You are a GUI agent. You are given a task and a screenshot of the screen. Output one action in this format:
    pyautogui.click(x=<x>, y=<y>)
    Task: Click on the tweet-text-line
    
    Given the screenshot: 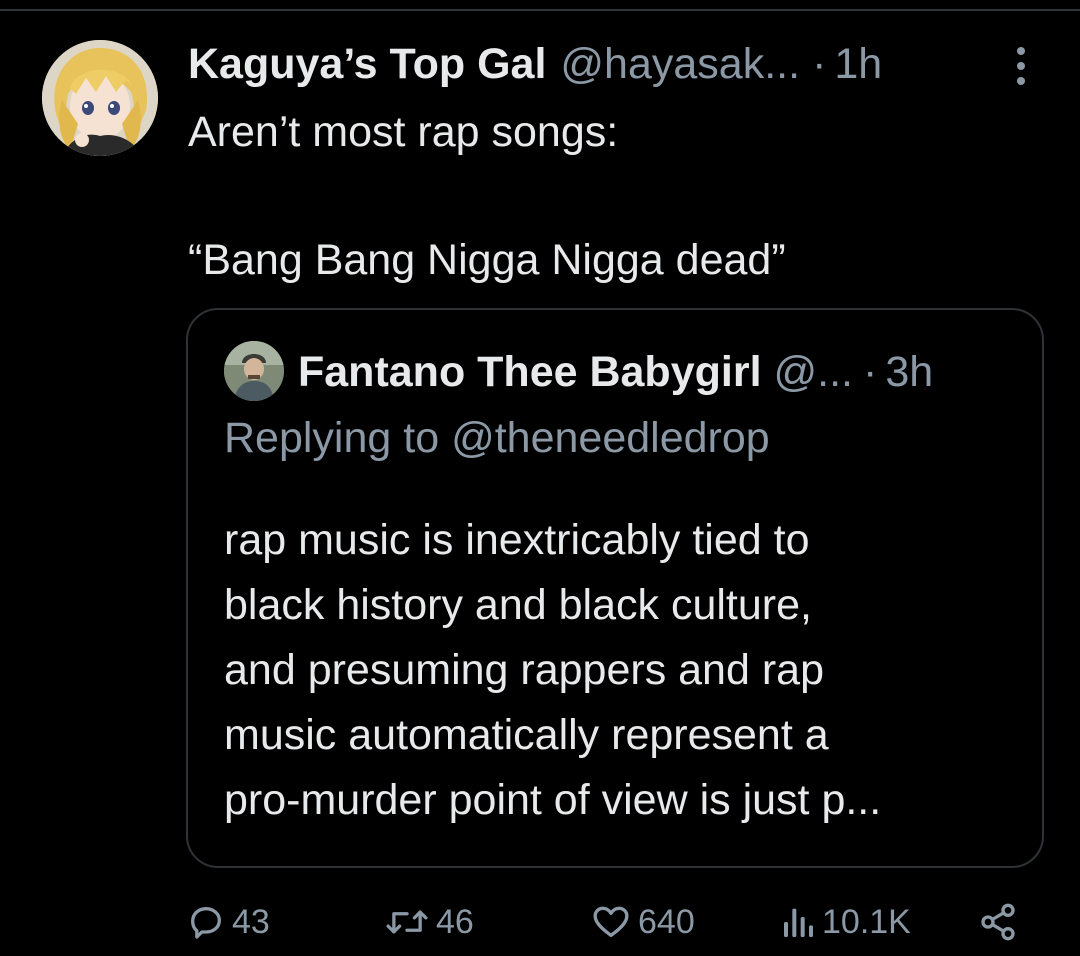 What is the action you would take?
    pyautogui.click(x=608, y=196)
    